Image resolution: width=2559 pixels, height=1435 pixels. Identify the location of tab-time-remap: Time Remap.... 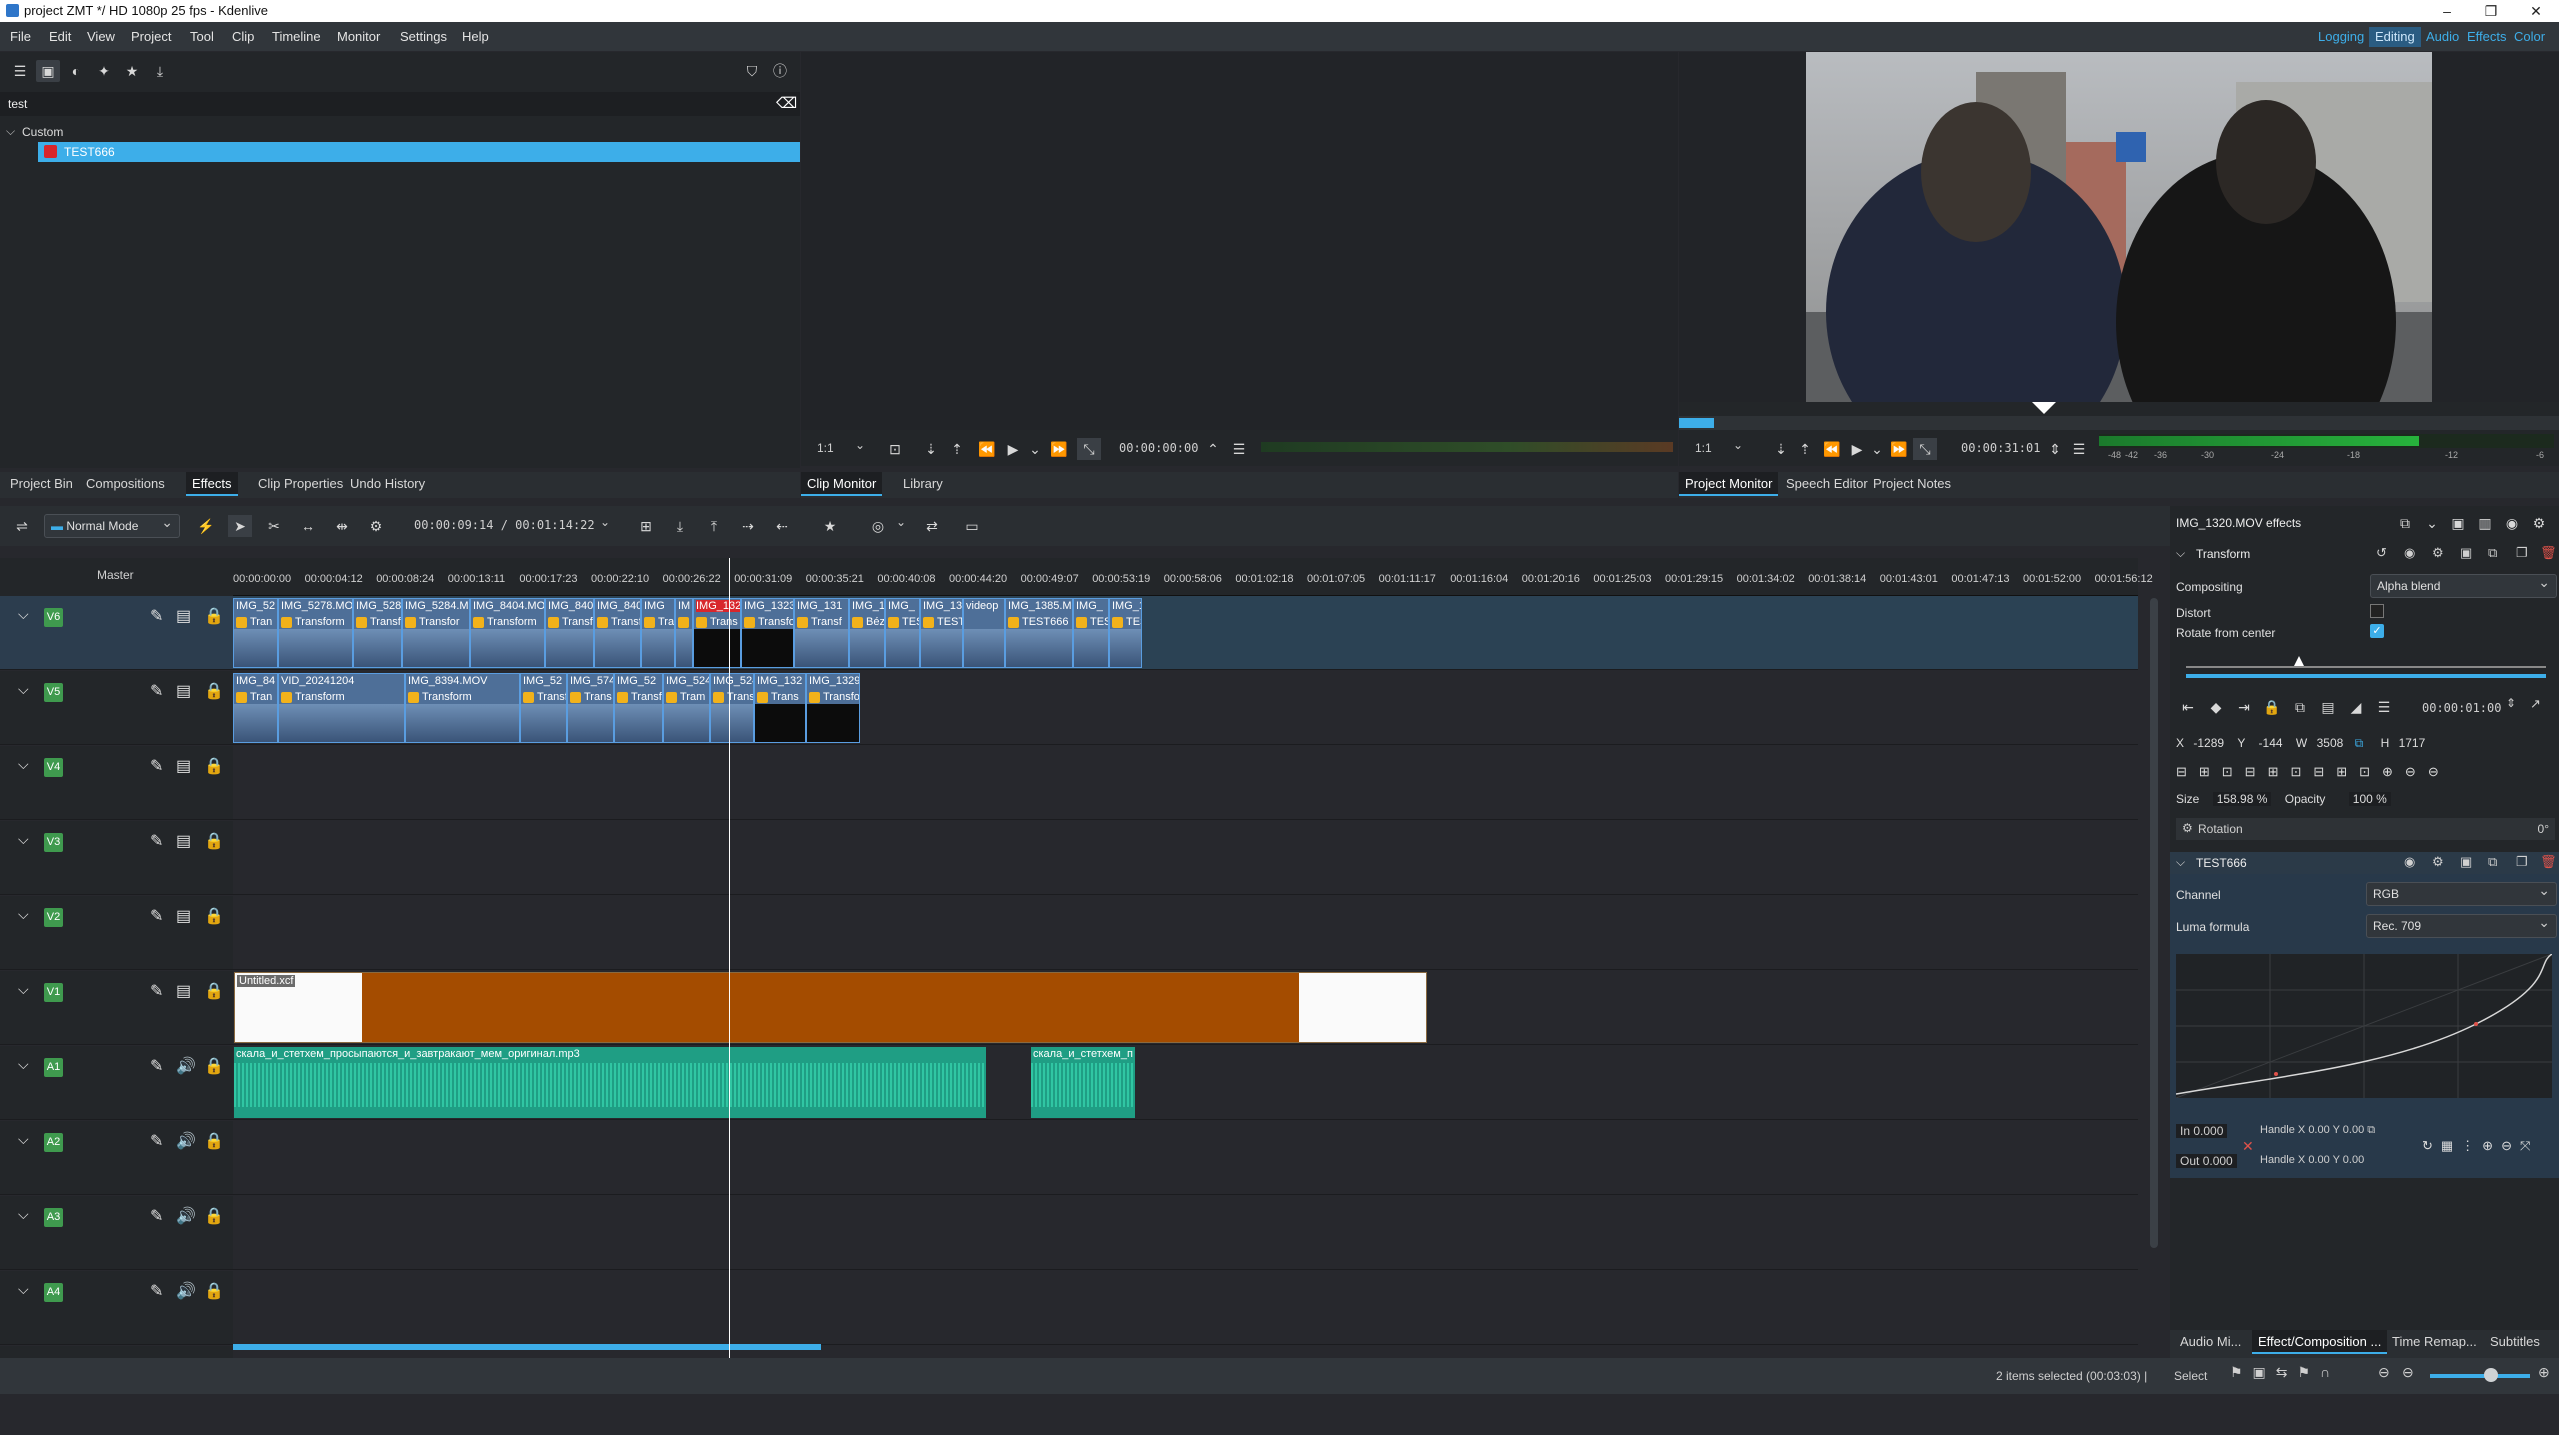
(2434, 1342).